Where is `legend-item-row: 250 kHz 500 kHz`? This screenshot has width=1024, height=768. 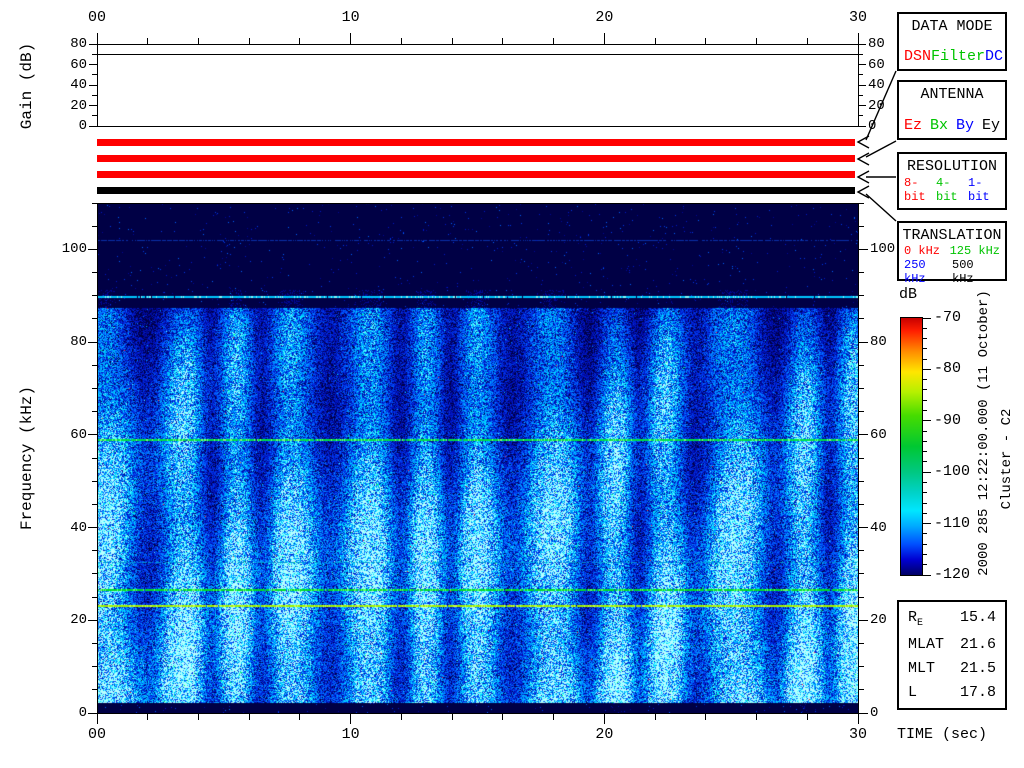
legend-item-row: 250 kHz 500 kHz is located at coordinates (952, 272).